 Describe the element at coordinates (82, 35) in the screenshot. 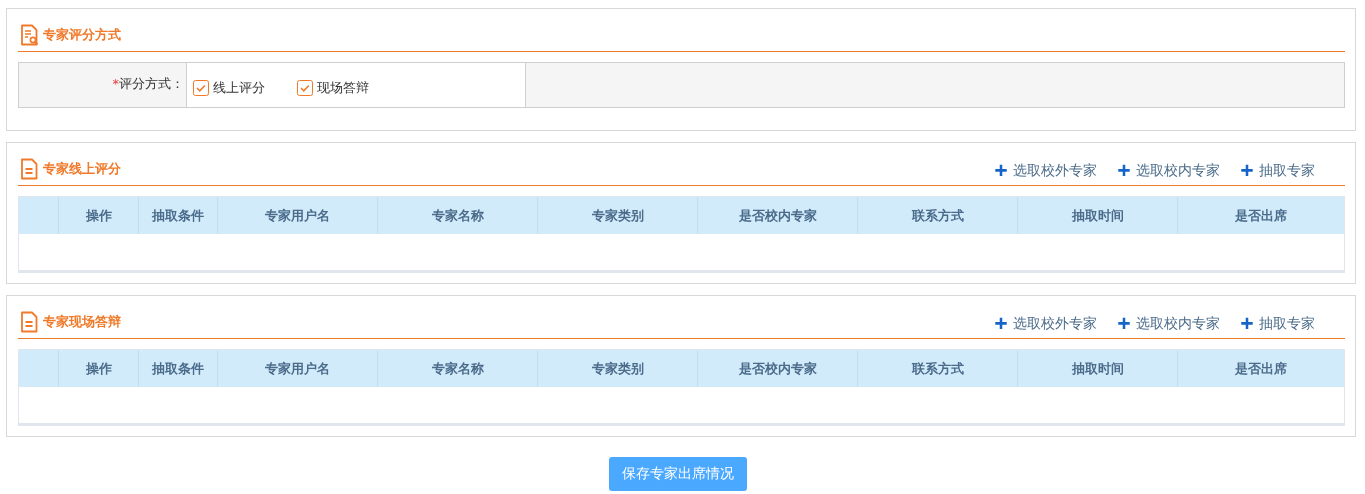

I see `section-title: 专家评分方式` at that location.